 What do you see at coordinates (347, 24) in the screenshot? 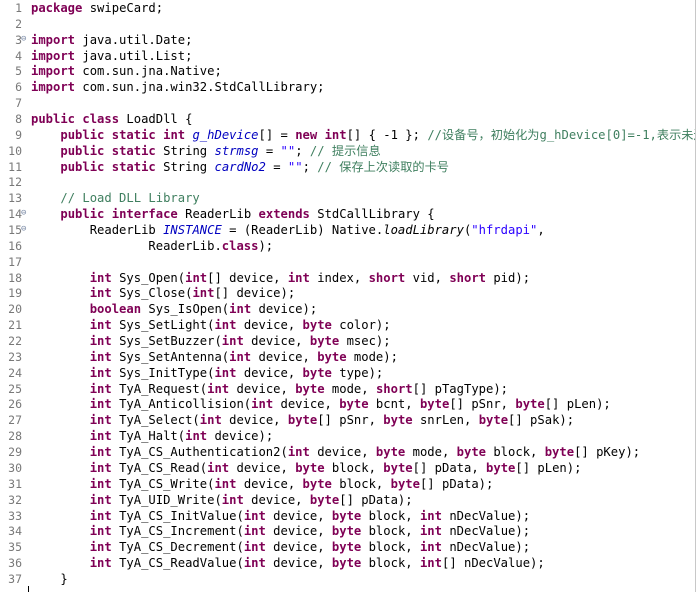
I see `code-line: 2` at bounding box center [347, 24].